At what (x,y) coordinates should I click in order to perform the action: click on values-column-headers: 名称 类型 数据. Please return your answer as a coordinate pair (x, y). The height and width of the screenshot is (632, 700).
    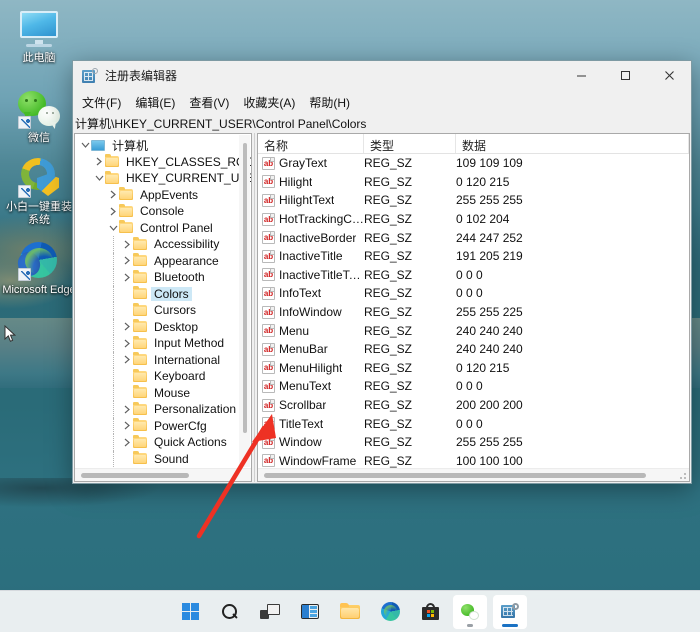
    Looking at the image, I should click on (473, 144).